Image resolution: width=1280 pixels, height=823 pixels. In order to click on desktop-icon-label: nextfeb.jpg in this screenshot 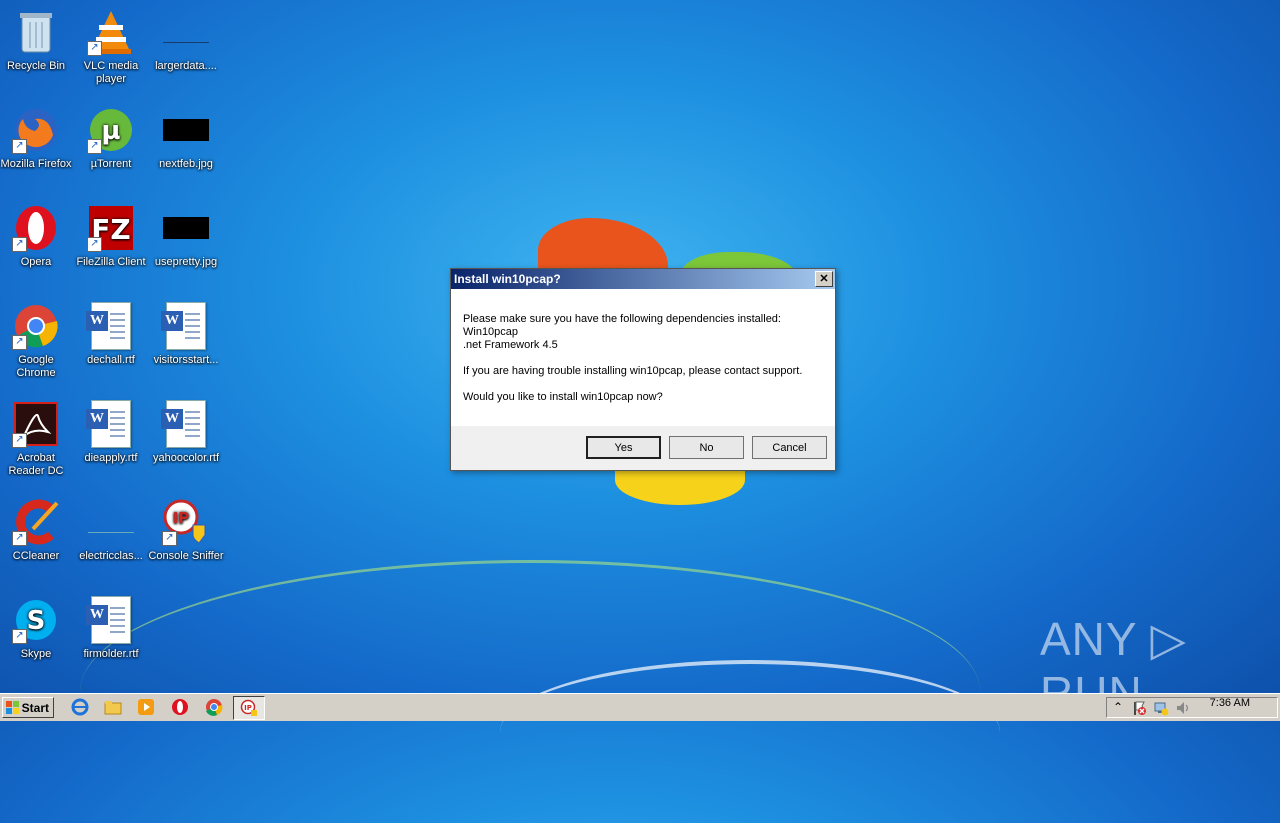, I will do `click(186, 164)`.